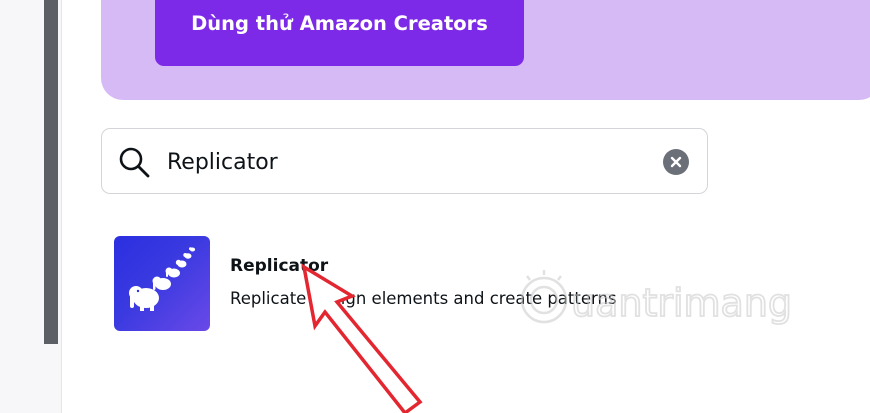  What do you see at coordinates (134, 162) in the screenshot?
I see `search-icon` at bounding box center [134, 162].